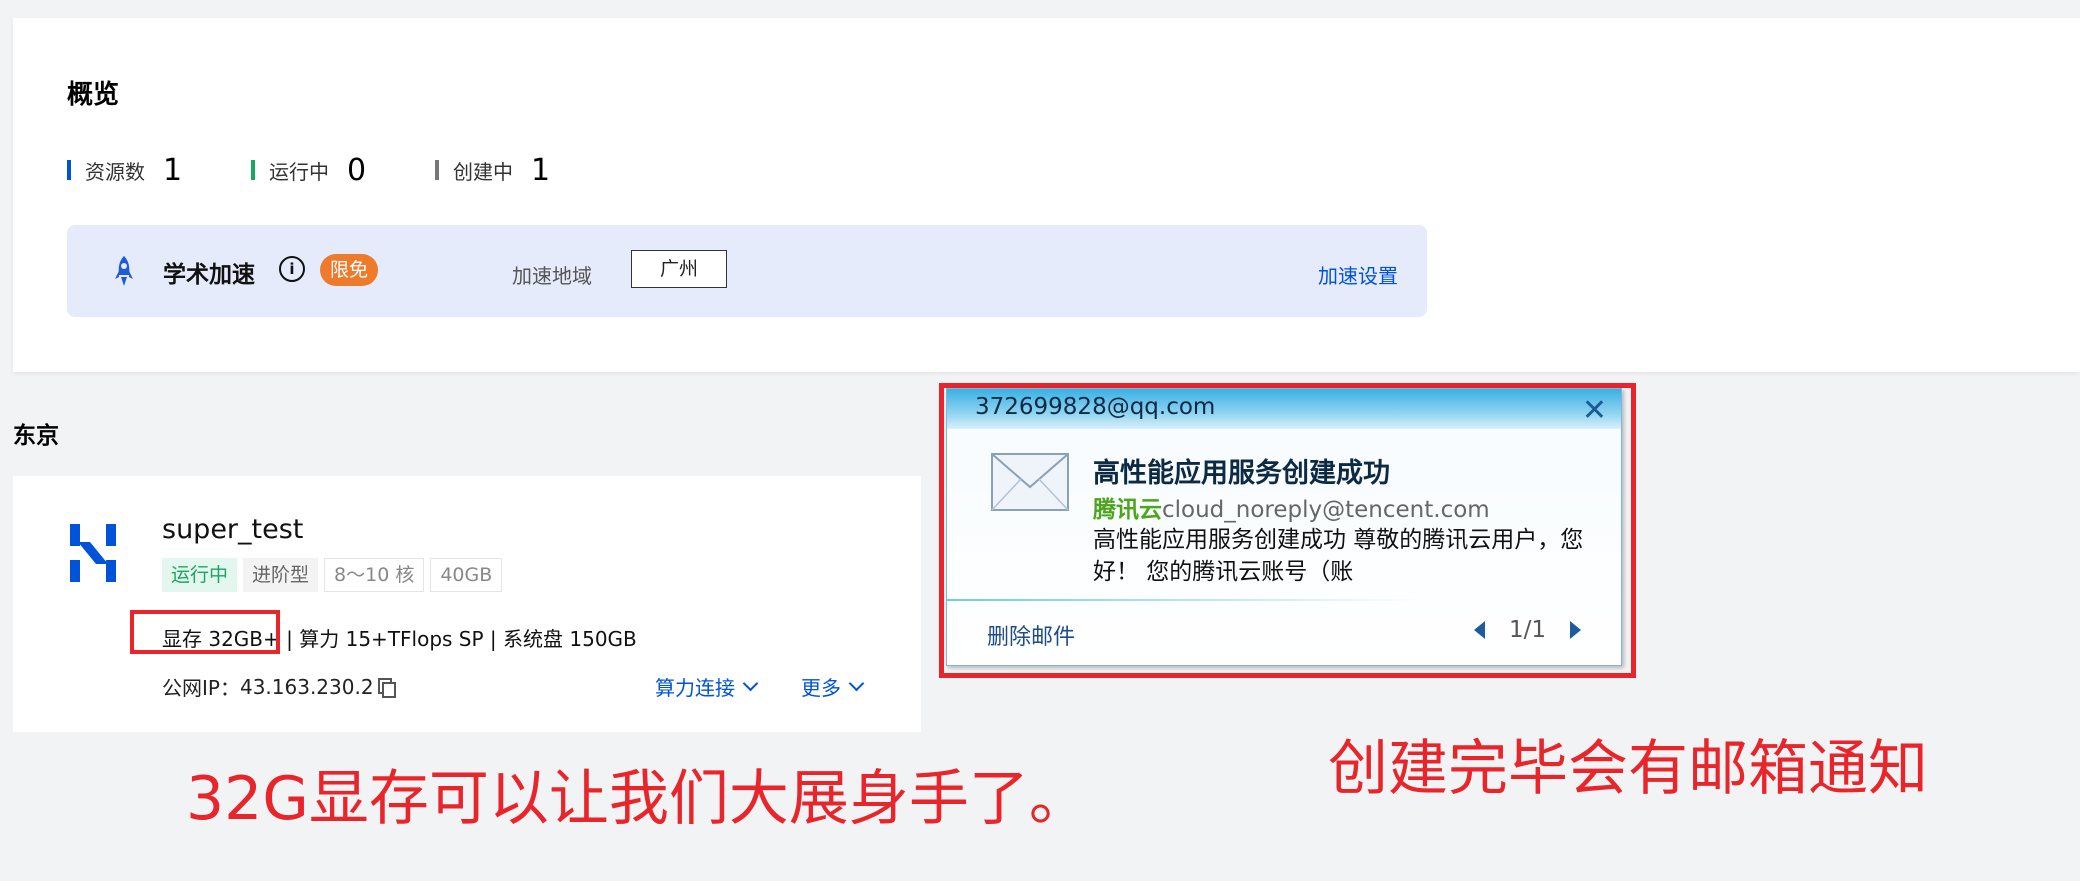 This screenshot has height=881, width=2080. I want to click on acceleration-settings-link: 加速设置, so click(1358, 274).